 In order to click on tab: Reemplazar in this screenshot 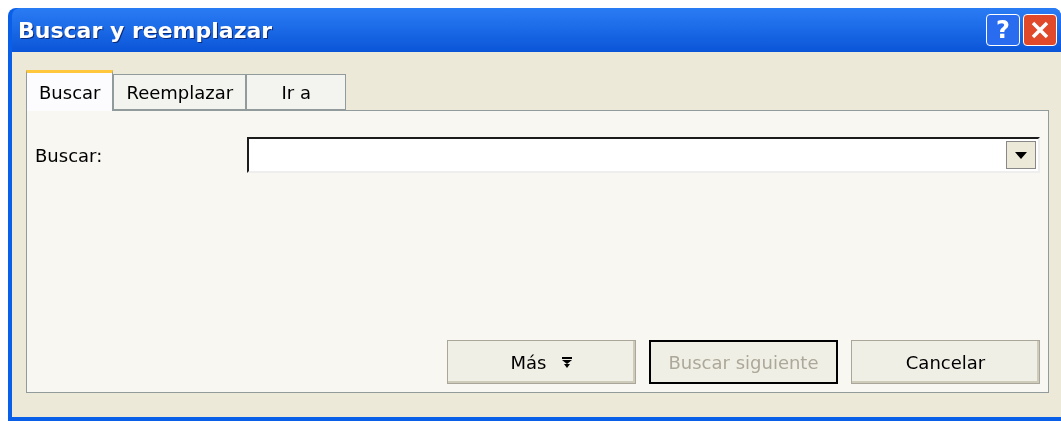, I will do `click(180, 92)`.